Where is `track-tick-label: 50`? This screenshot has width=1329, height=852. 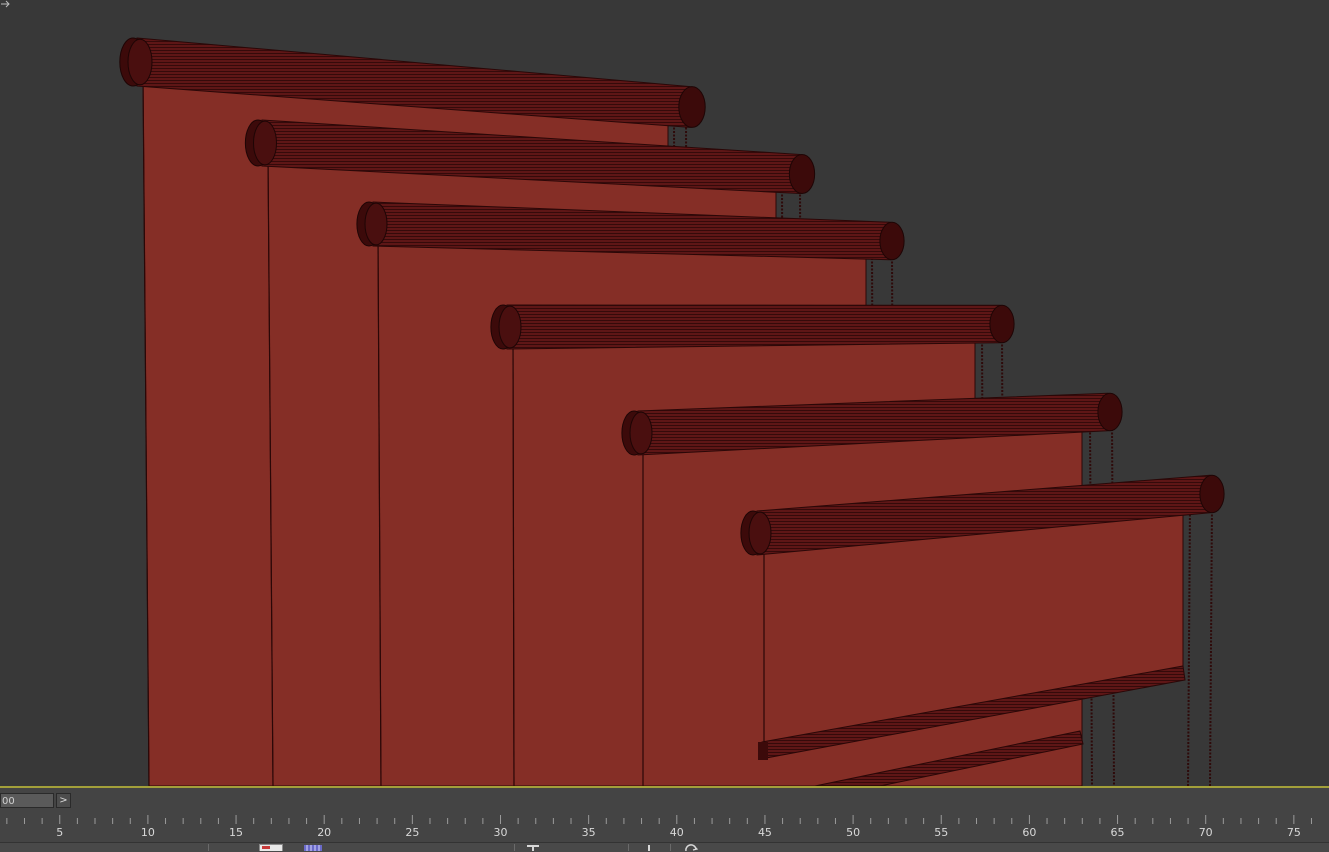
track-tick-label: 50 is located at coordinates (853, 832).